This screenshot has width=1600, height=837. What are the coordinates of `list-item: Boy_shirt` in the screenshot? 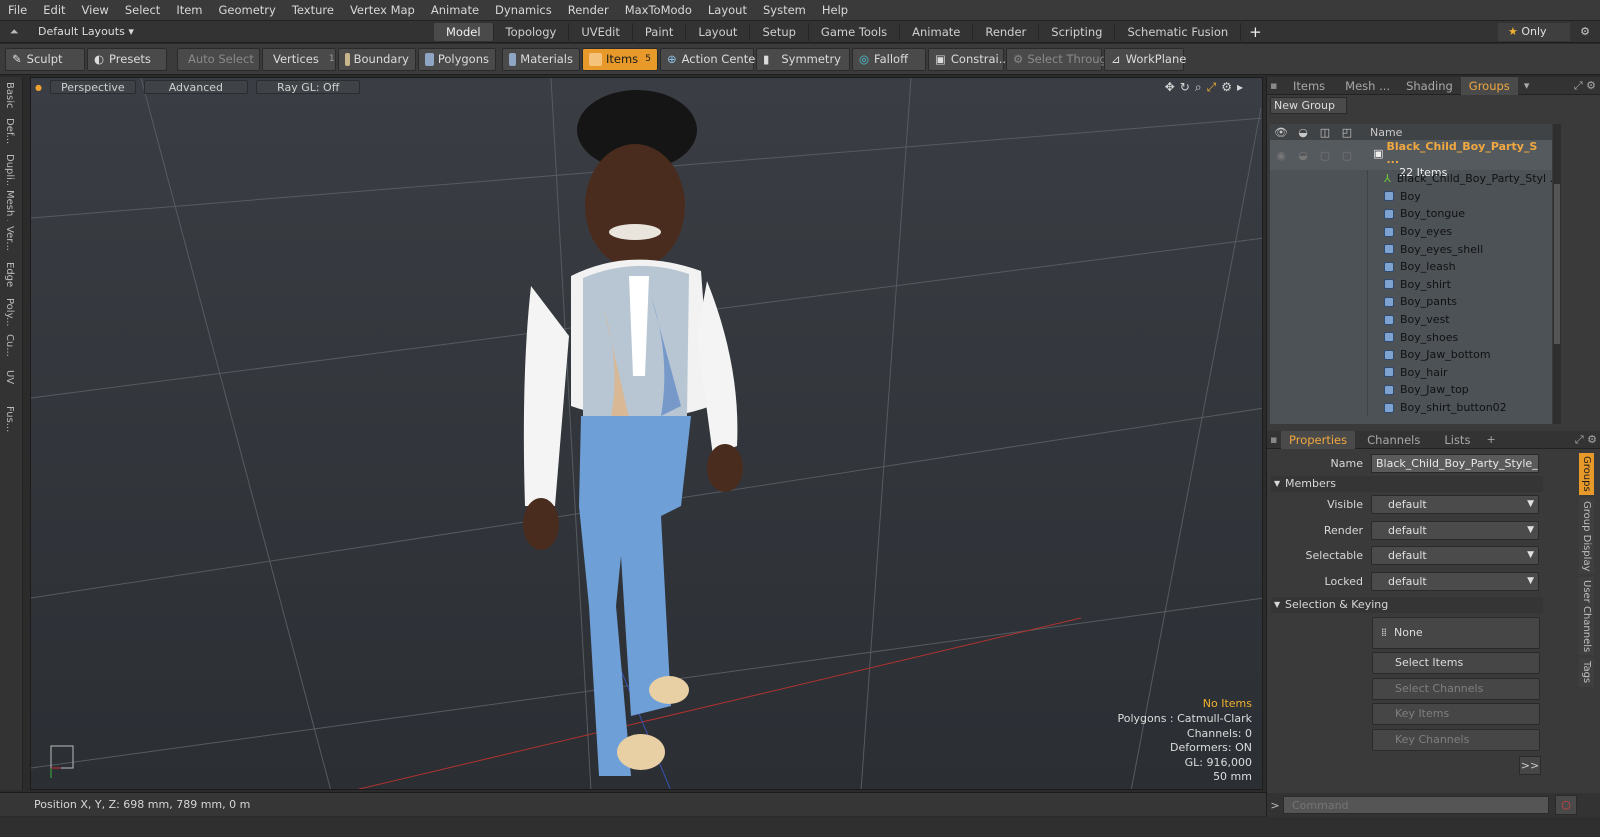 It's located at (1411, 284).